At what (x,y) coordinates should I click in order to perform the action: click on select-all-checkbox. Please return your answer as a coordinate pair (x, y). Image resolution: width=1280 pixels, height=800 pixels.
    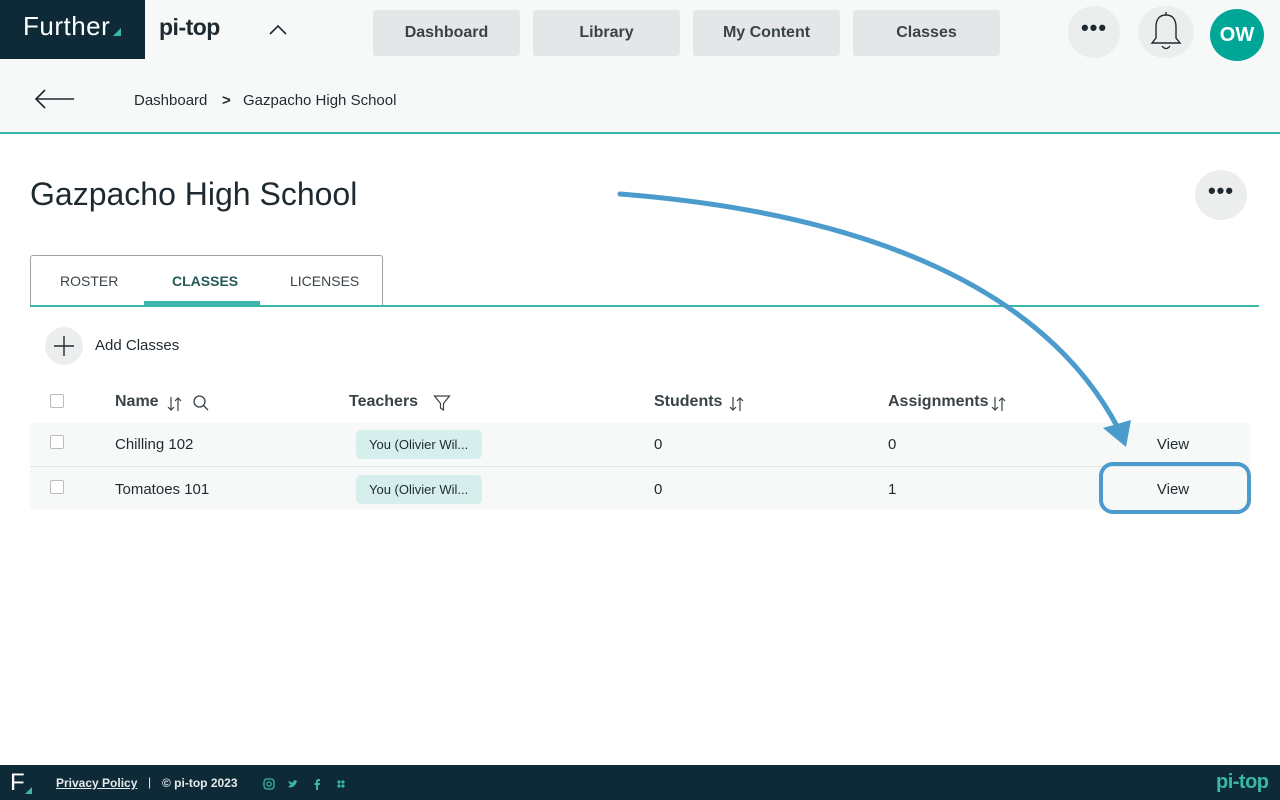
    Looking at the image, I should click on (57, 401).